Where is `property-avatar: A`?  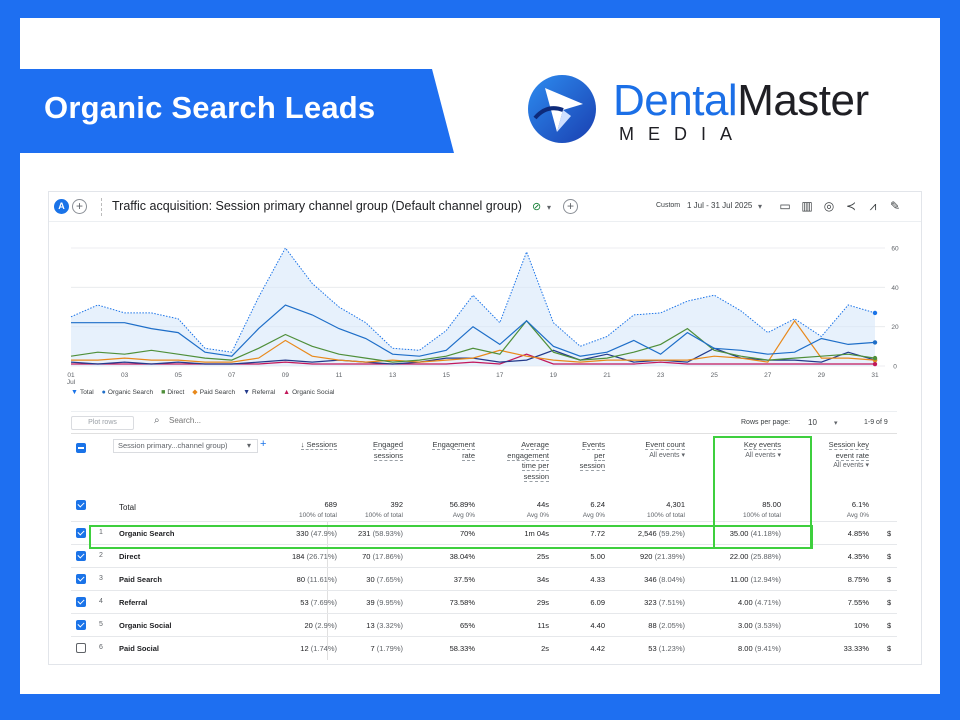 property-avatar: A is located at coordinates (61, 206).